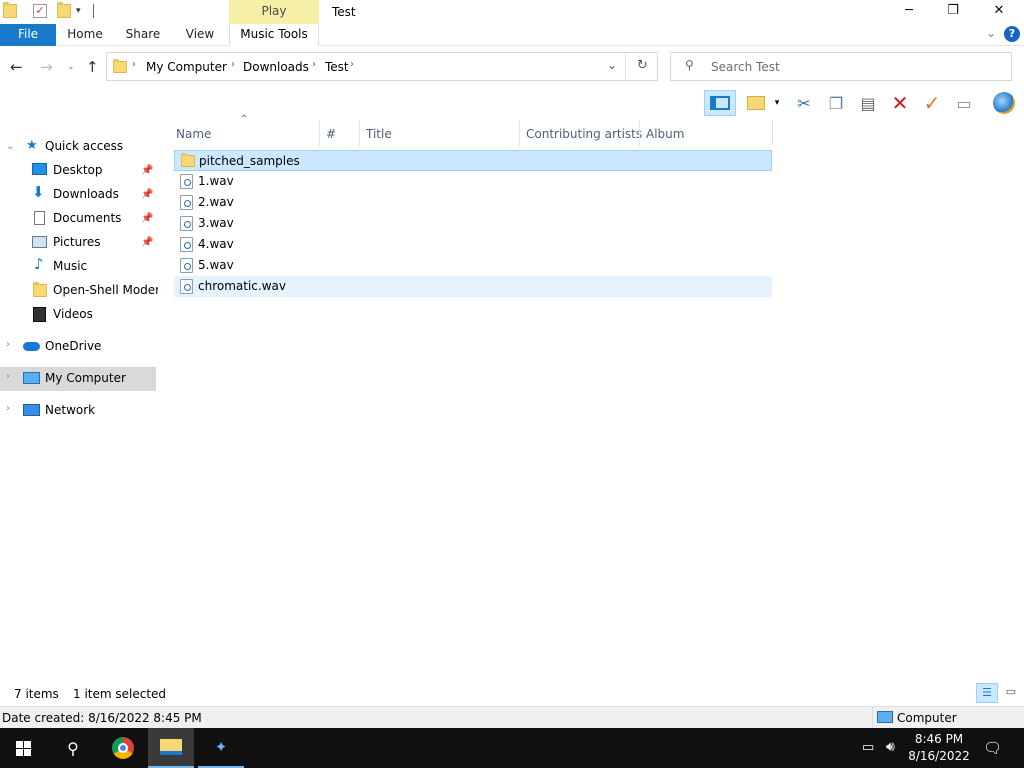  What do you see at coordinates (87, 218) in the screenshot?
I see `sidebar-item-documents: Documents` at bounding box center [87, 218].